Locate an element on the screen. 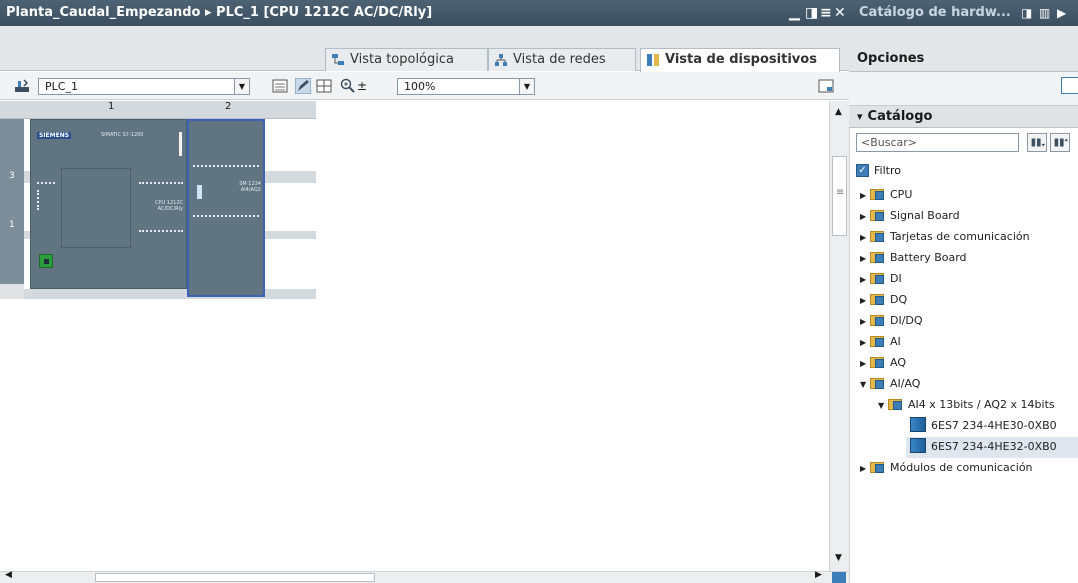  sm-indicator is located at coordinates (199, 192).